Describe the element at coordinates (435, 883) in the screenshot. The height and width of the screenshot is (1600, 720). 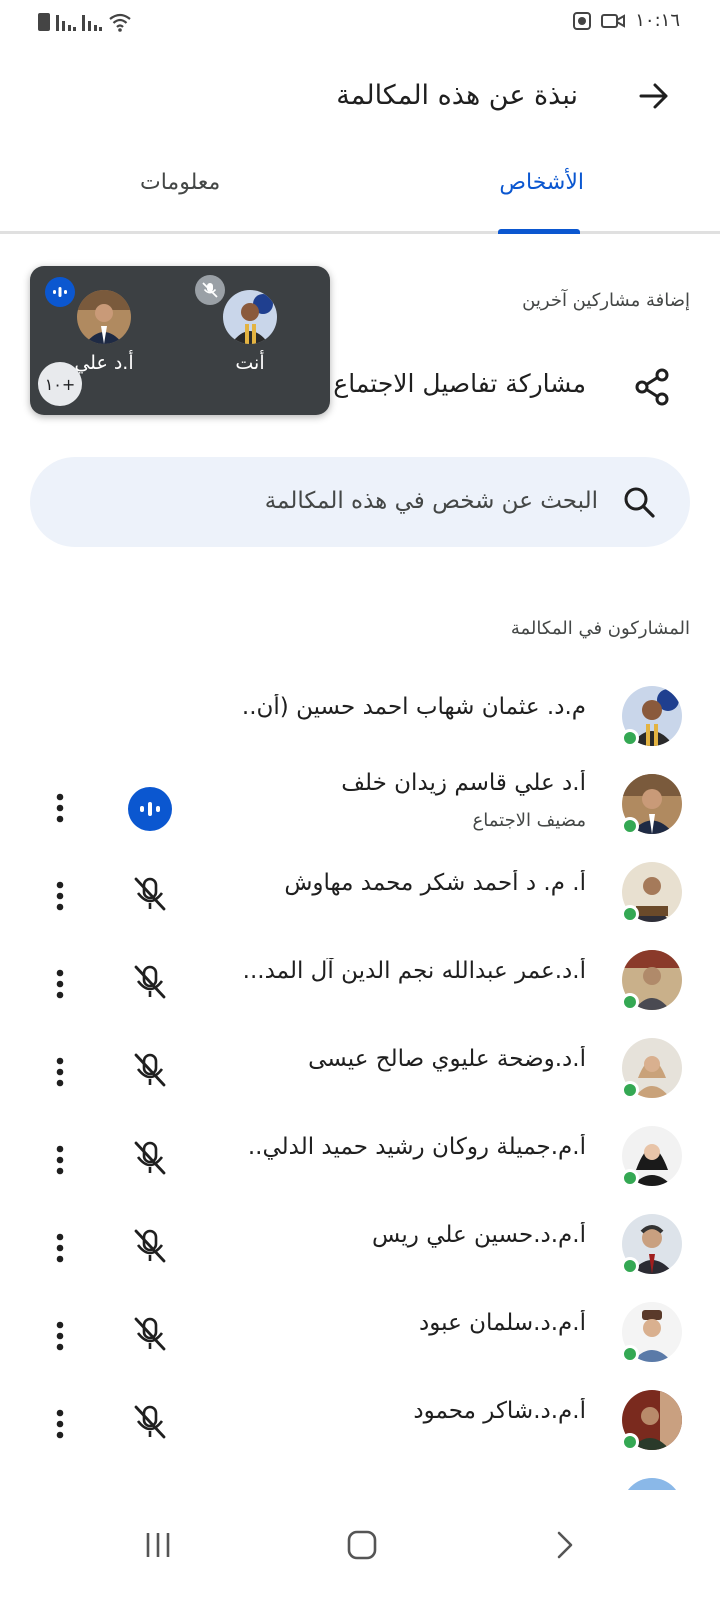
I see `participant-name: أ. م. د أحمد شكر محمد مهاوش` at that location.